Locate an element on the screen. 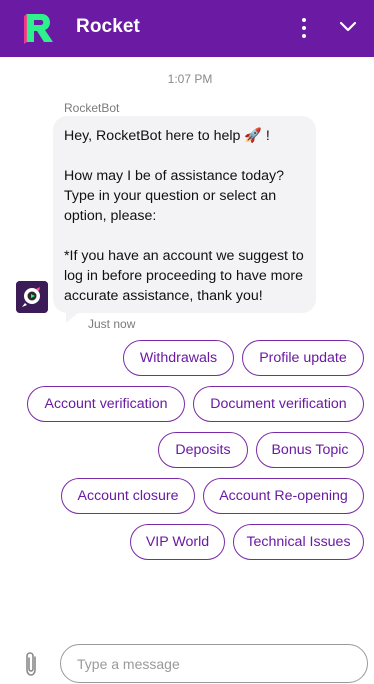  quick-reply-account-reopening: Account Re-opening is located at coordinates (283, 496).